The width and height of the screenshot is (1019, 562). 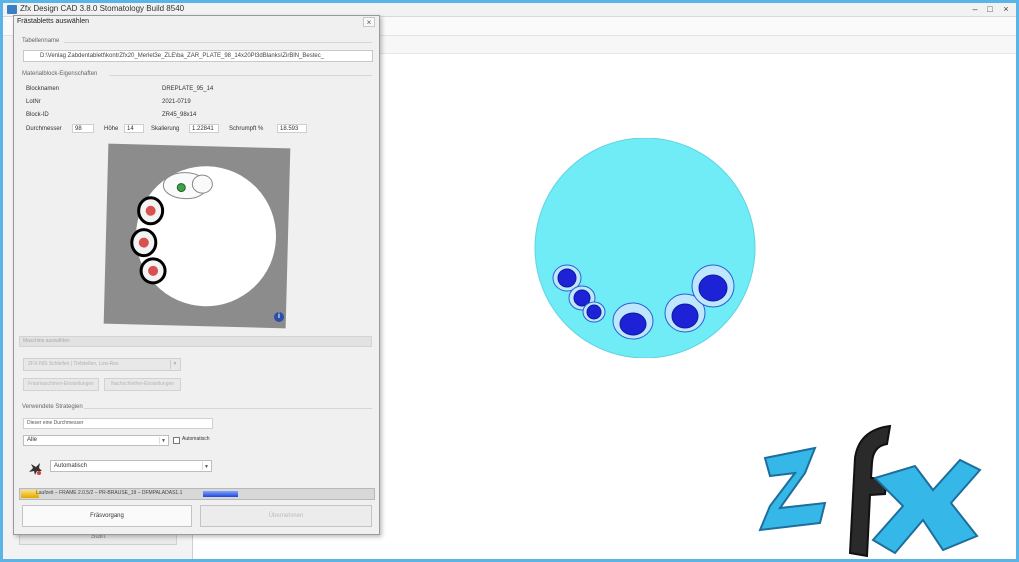 I want to click on block-id-value: ZR45_98x14, so click(x=179, y=115).